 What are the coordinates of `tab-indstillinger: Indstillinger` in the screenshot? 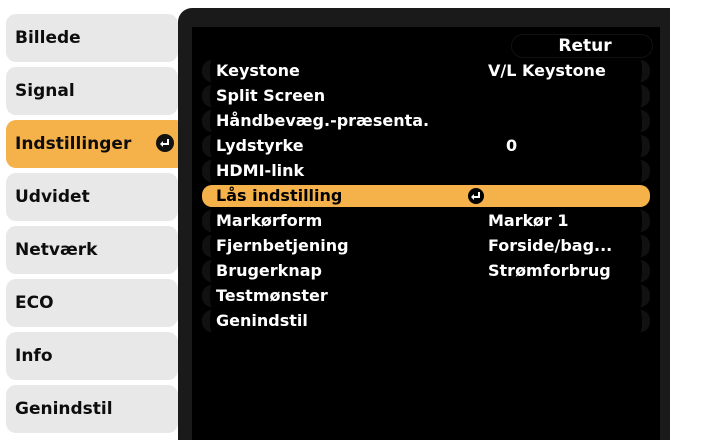 It's located at (96, 144).